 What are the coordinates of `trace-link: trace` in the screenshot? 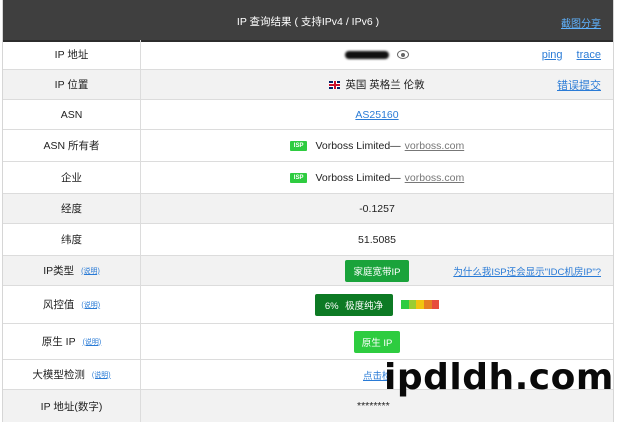 It's located at (589, 55).